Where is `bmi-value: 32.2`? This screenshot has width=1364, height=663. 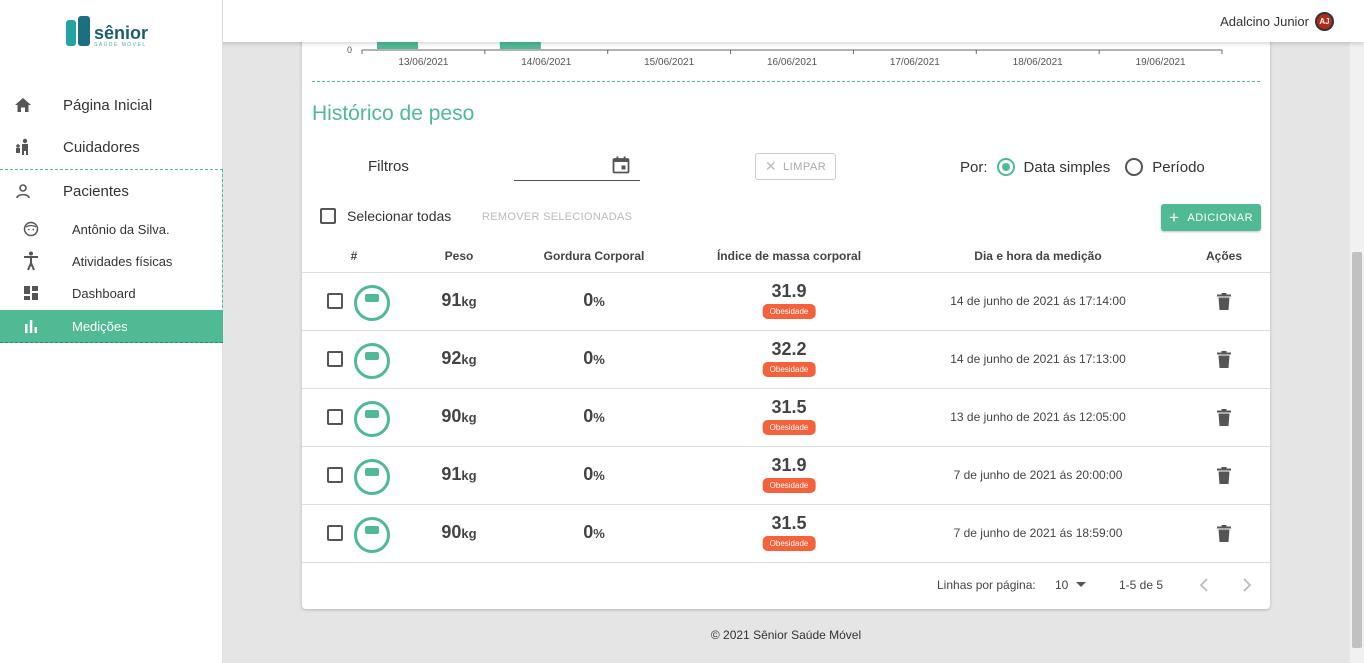
bmi-value: 32.2 is located at coordinates (789, 349).